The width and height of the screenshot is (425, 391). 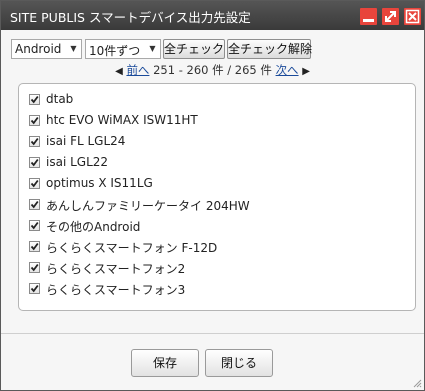 I want to click on prev-arrow-icon: ◀, so click(x=119, y=71).